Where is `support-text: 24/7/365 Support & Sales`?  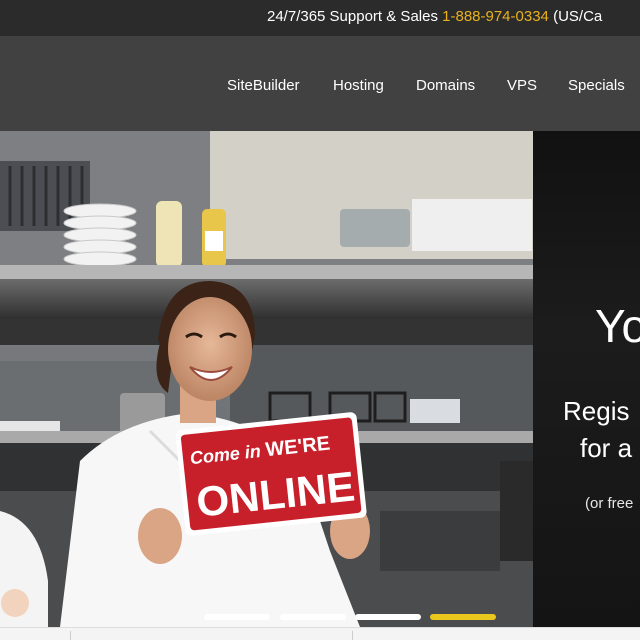
support-text: 24/7/365 Support & Sales is located at coordinates (352, 16).